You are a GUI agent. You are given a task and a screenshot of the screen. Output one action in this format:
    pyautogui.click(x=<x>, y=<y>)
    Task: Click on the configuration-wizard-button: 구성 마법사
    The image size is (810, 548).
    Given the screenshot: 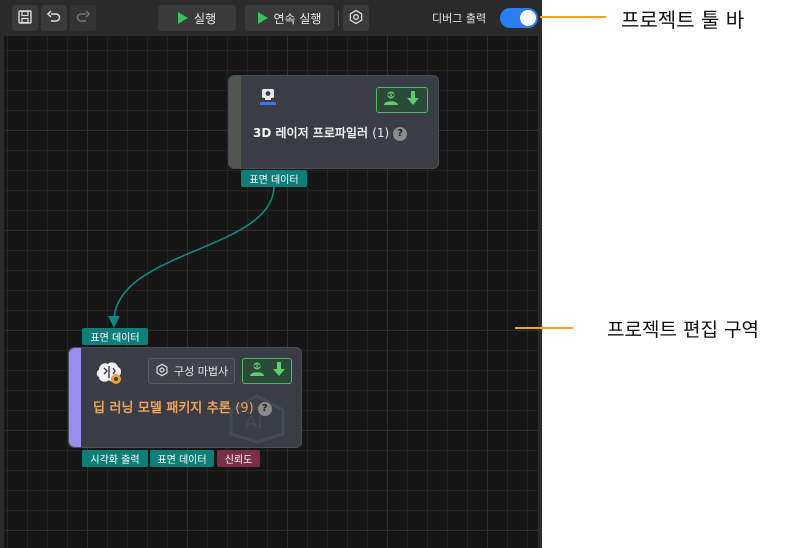 What is the action you would take?
    pyautogui.click(x=192, y=371)
    